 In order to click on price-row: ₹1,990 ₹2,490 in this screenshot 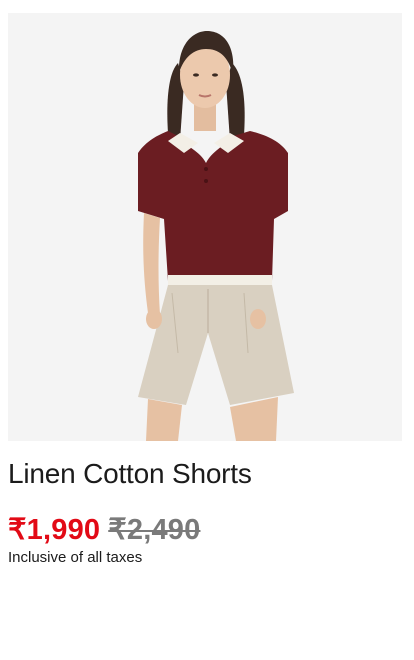, I will do `click(104, 530)`.